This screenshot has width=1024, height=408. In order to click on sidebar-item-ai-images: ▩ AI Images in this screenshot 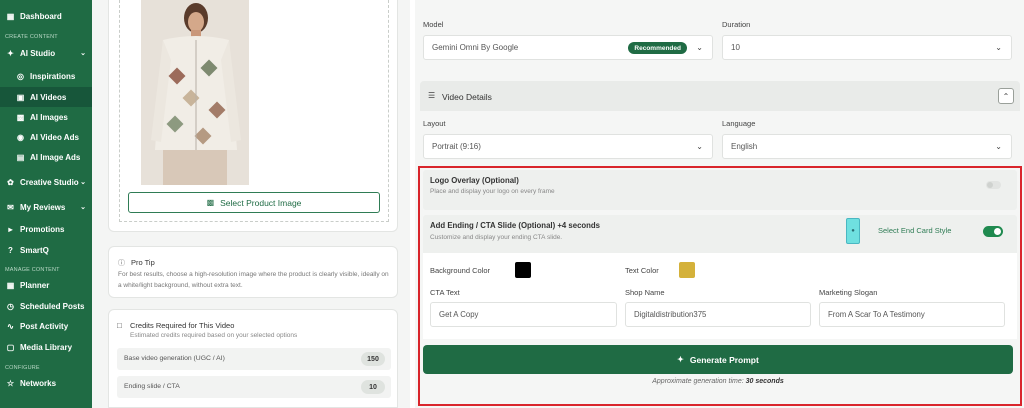, I will do `click(46, 117)`.